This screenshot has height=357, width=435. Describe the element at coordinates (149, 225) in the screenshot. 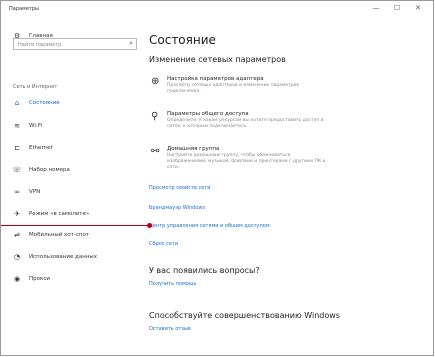

I see `callout-dot` at that location.